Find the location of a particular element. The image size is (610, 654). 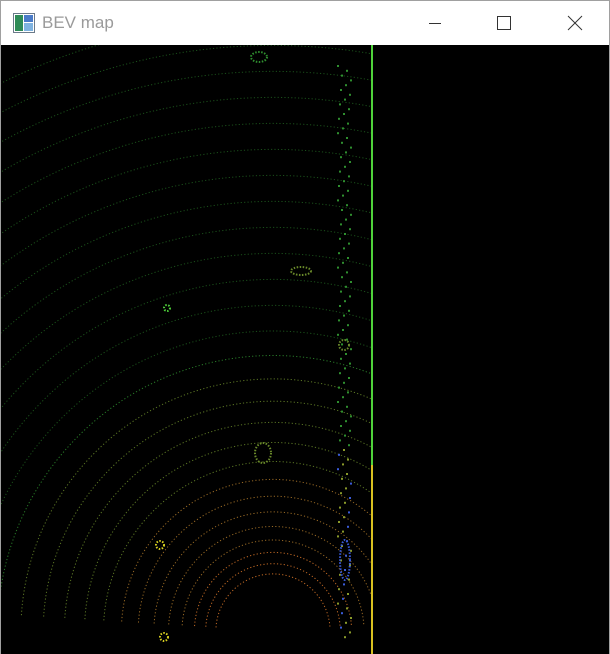

close-button is located at coordinates (575, 23).